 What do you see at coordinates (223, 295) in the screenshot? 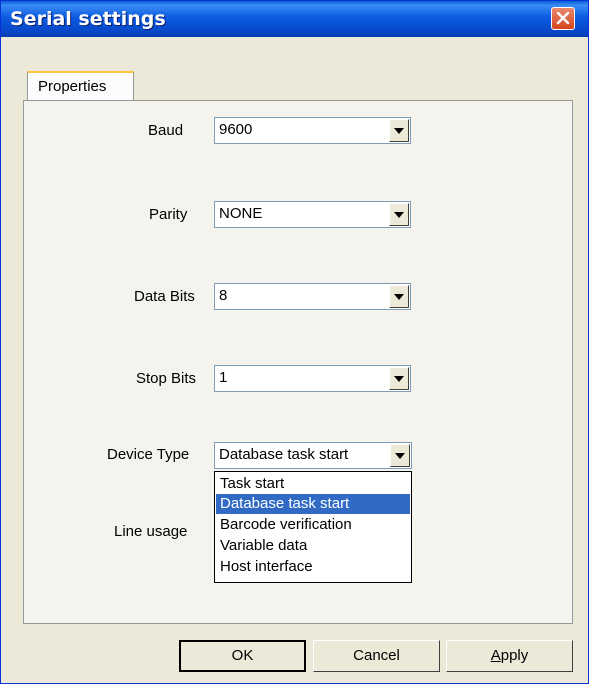
I see `data-bits-value: 8` at bounding box center [223, 295].